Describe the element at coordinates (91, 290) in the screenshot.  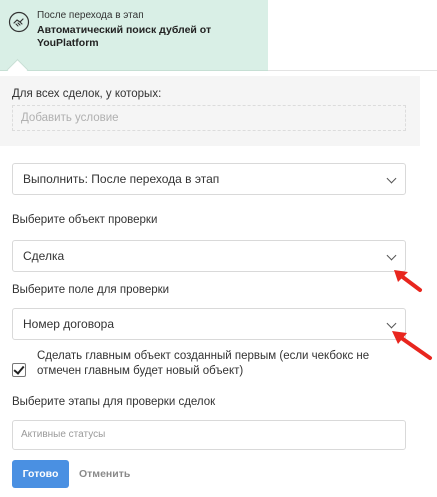
I see `check-field-label: Выберите поле для проверки` at that location.